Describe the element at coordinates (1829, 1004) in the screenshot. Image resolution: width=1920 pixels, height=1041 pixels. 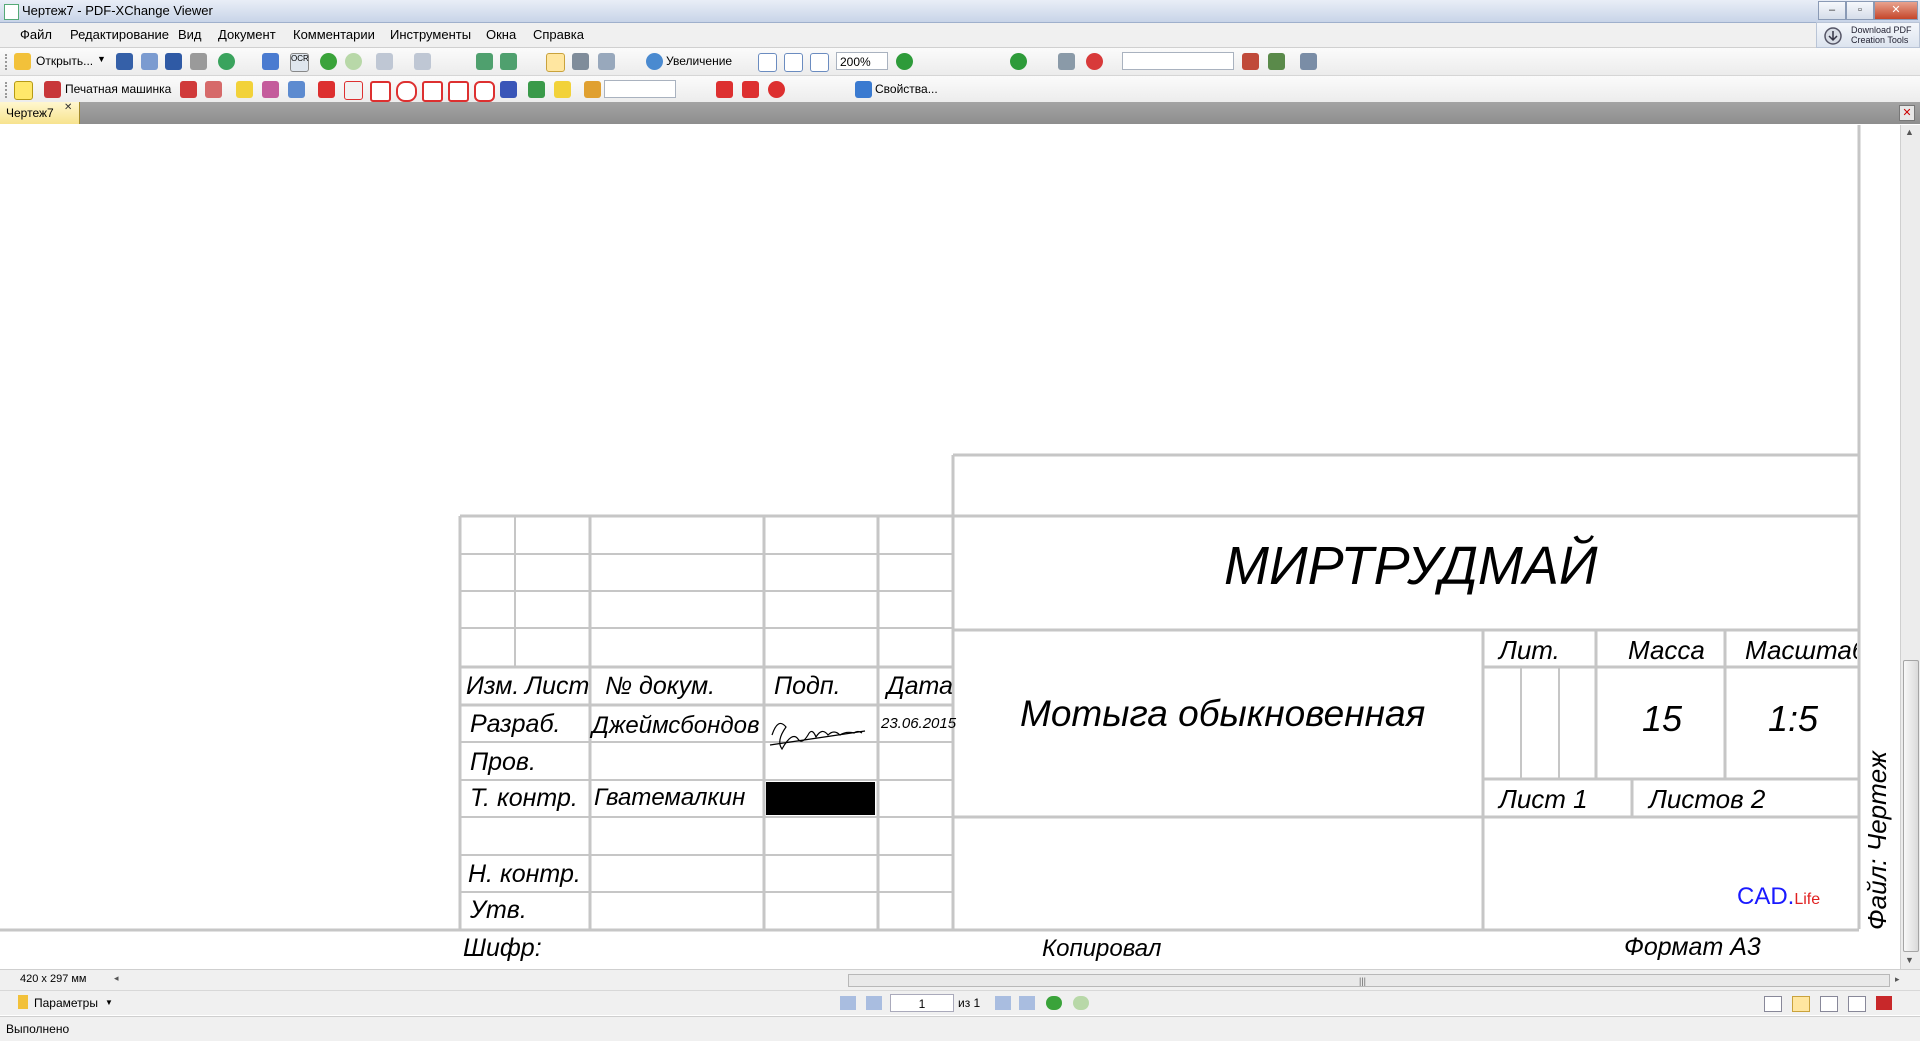
I see `facing-page-icon` at that location.